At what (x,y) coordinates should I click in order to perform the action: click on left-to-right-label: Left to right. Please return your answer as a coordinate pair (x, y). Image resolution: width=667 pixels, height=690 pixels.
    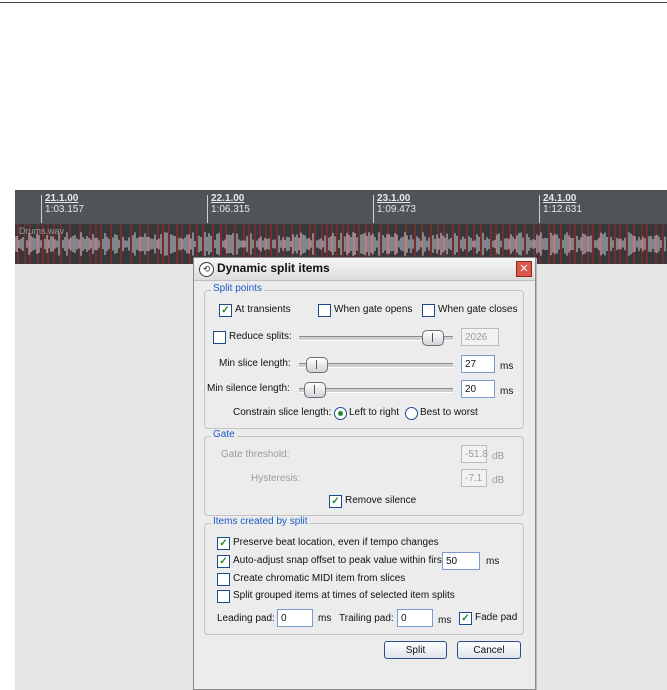
    Looking at the image, I should click on (374, 412).